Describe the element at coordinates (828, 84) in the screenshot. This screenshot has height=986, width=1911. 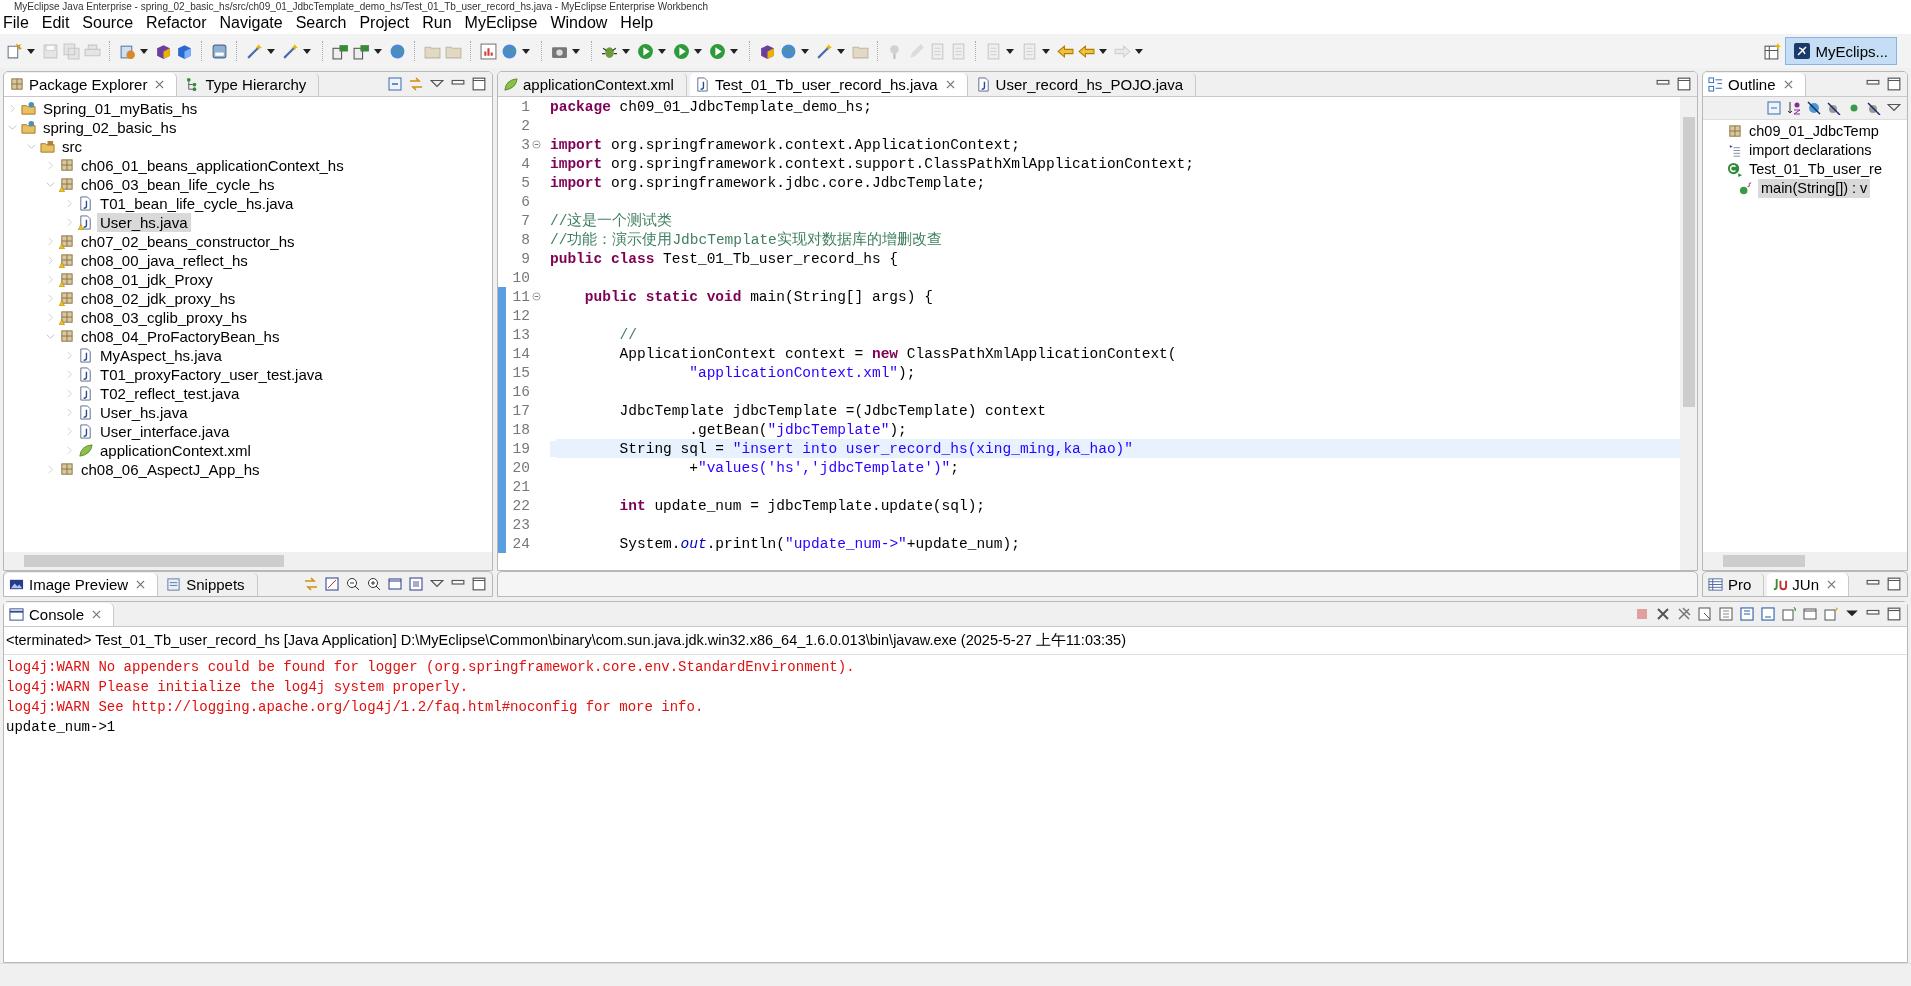
I see `view-tab: Test_01_Tb_user_record_hs.java` at that location.